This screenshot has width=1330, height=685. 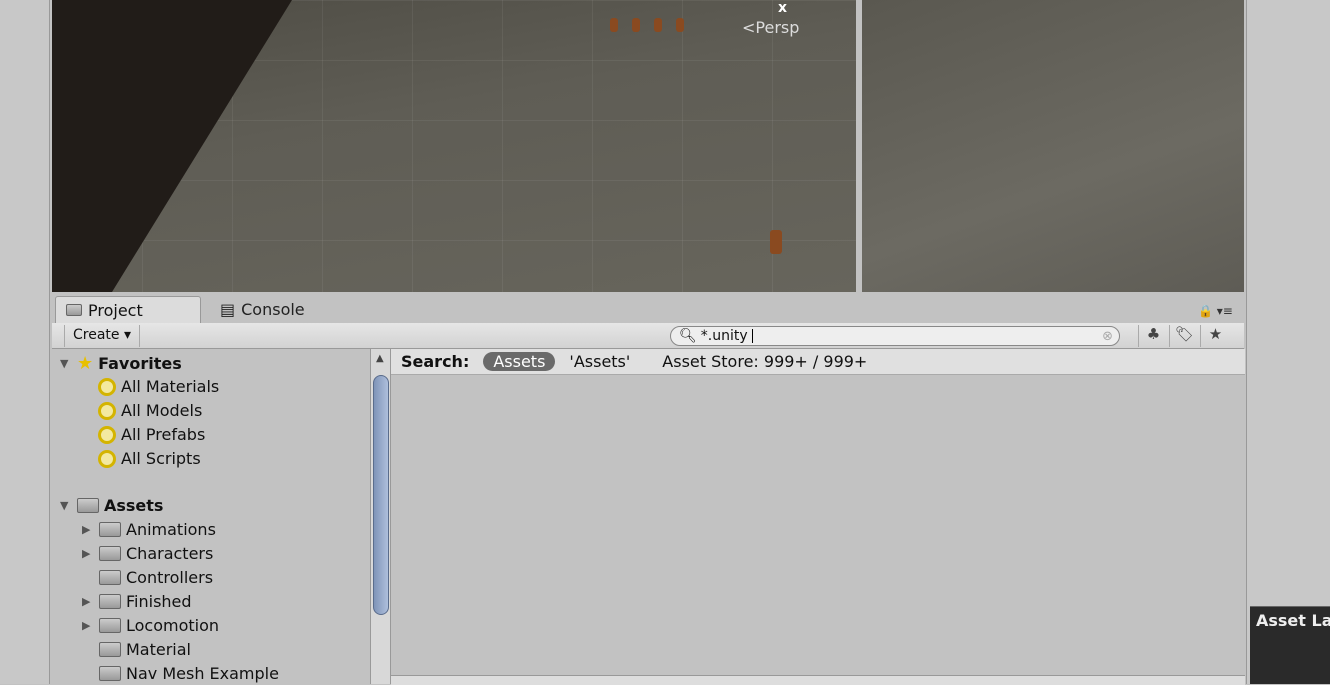 I want to click on scrollbar-thumb, so click(x=381, y=495).